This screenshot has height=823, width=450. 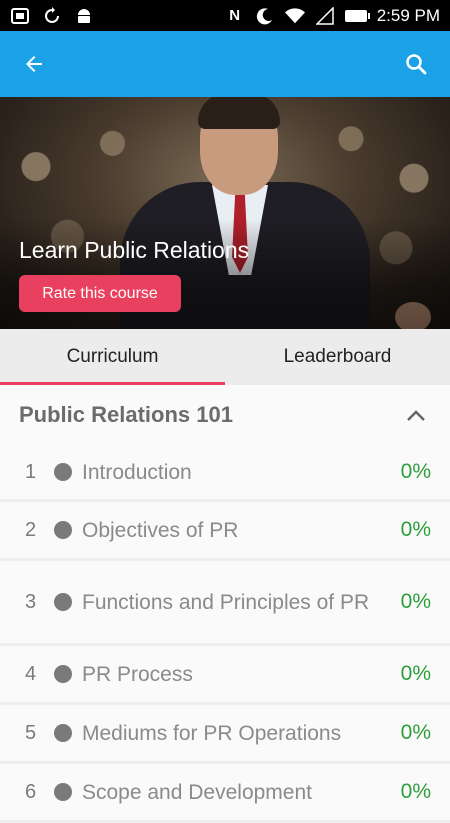 I want to click on lesson-row: 6 Scope and Development 0%, so click(x=225, y=793).